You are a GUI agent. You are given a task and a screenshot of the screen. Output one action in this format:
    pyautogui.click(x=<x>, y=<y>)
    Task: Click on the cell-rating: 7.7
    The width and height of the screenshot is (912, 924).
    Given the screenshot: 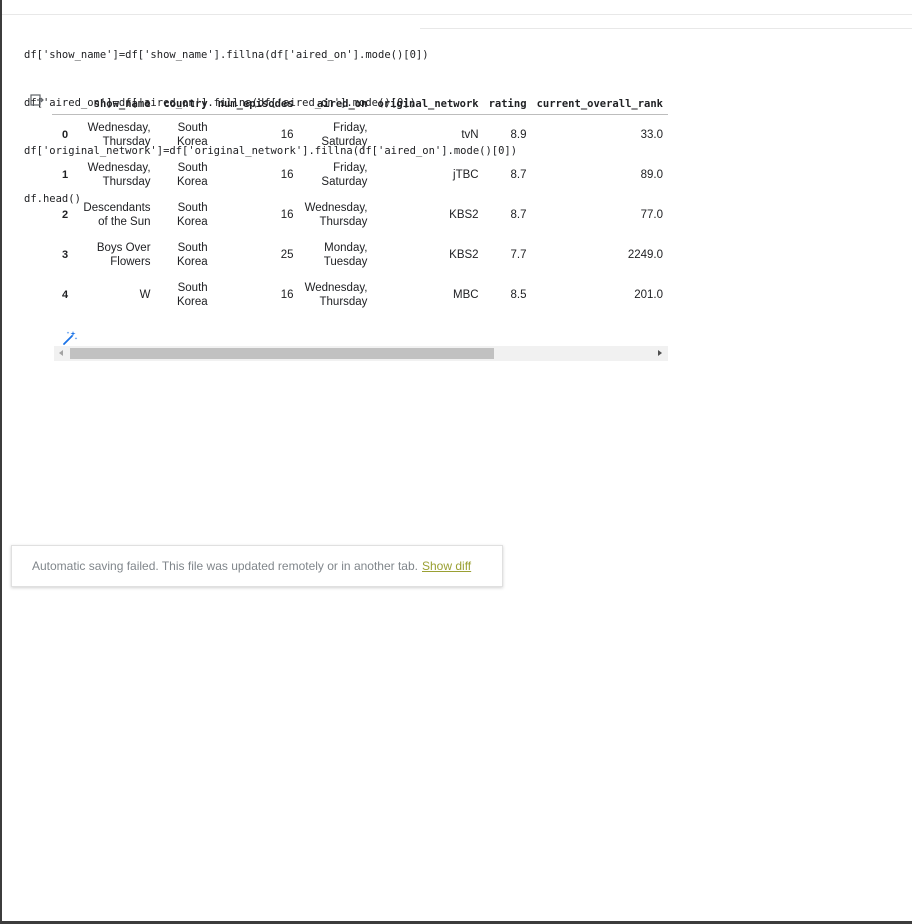 What is the action you would take?
    pyautogui.click(x=518, y=255)
    